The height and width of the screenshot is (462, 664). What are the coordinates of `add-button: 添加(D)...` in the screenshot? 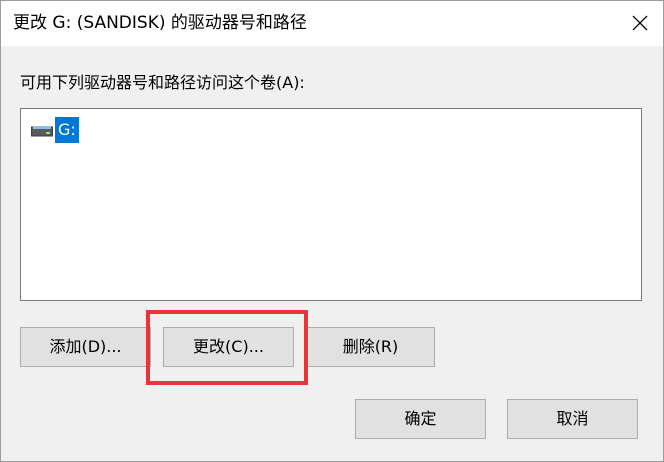 It's located at (85, 347).